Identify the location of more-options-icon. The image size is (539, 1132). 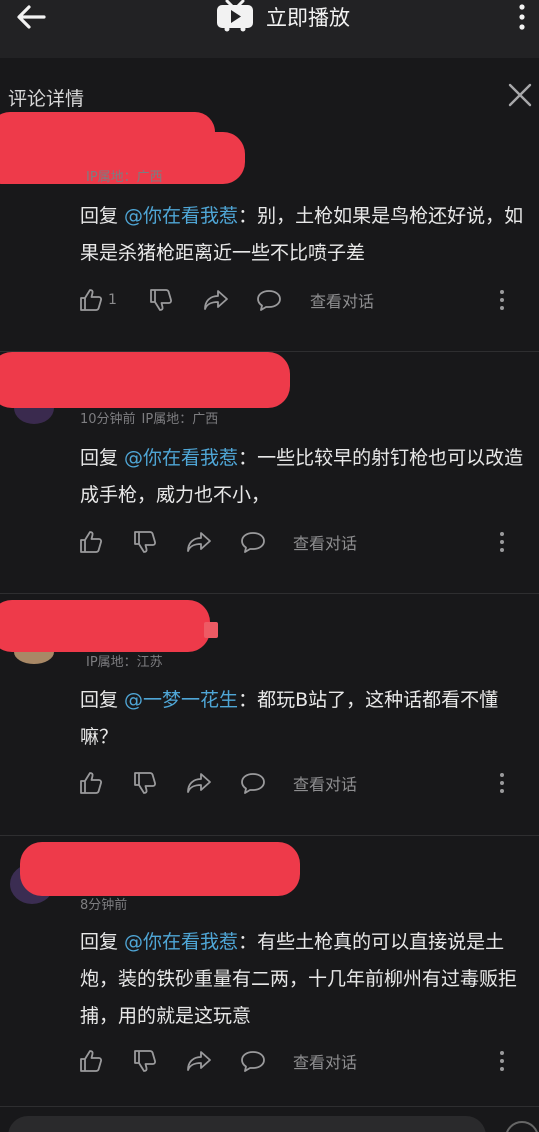
(522, 17).